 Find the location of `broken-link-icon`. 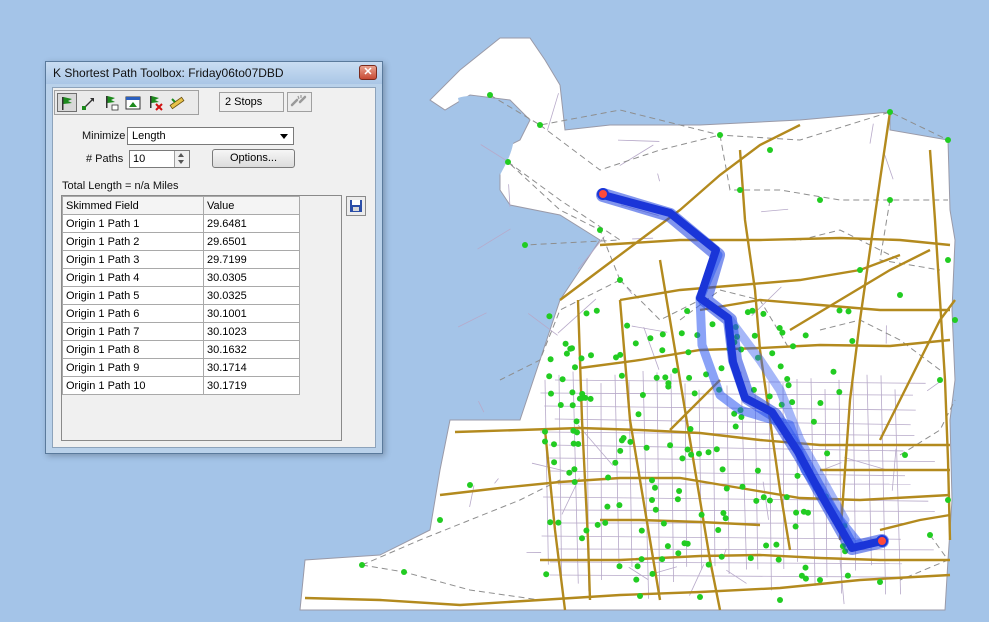

broken-link-icon is located at coordinates (299, 102).